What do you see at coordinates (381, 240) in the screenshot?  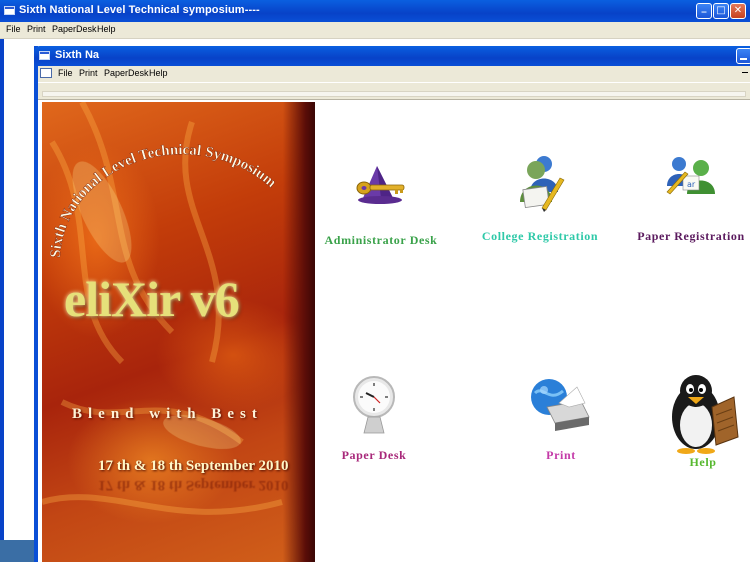 I see `administrator-desk-label: Administrator Desk` at bounding box center [381, 240].